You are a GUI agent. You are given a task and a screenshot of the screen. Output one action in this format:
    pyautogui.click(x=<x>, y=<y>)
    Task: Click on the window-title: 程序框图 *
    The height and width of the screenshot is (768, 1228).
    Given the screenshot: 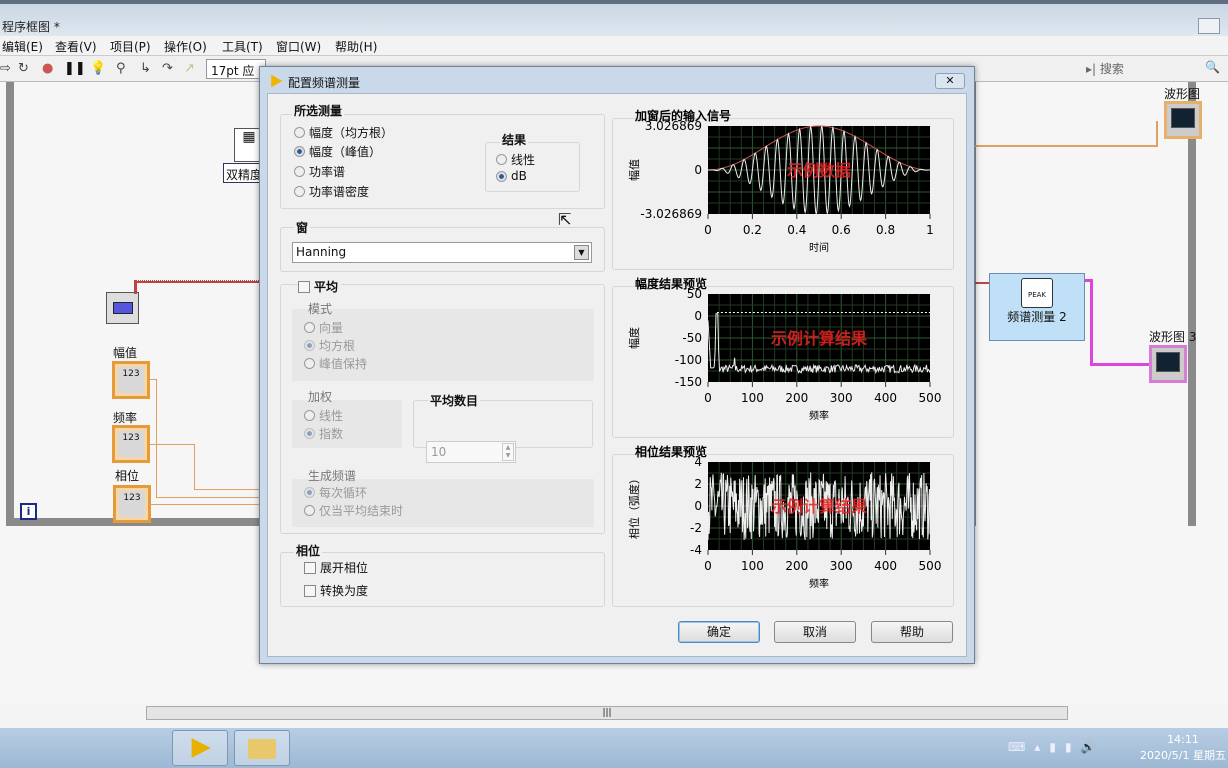 What is the action you would take?
    pyautogui.click(x=31, y=27)
    